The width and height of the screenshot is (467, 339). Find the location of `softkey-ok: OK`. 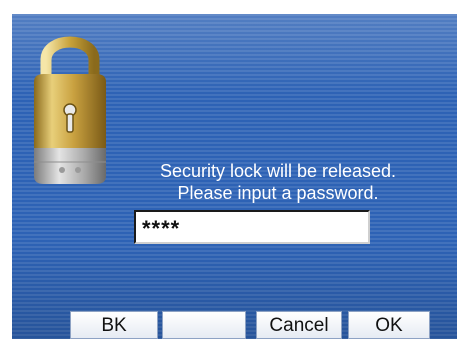

softkey-ok: OK is located at coordinates (389, 325).